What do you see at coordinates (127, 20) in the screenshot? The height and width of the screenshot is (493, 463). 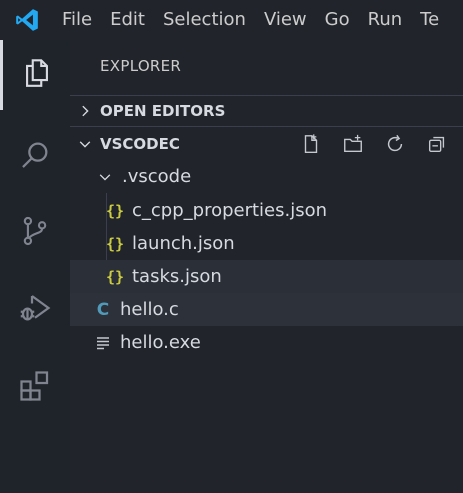 I see `menu-edit: Edit` at bounding box center [127, 20].